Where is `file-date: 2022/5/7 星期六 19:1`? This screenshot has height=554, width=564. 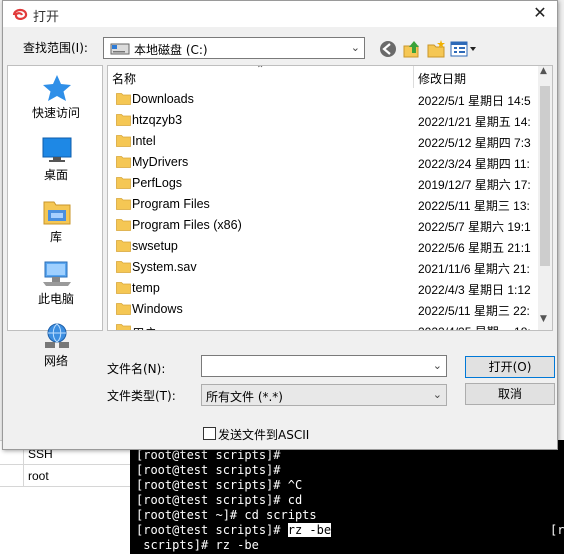 file-date: 2022/5/7 星期六 19:1 is located at coordinates (474, 227).